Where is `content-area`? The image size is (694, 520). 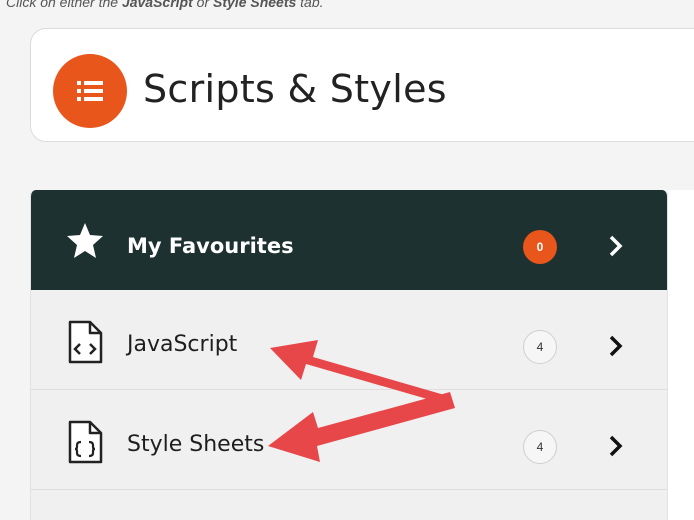 content-area is located at coordinates (681, 355).